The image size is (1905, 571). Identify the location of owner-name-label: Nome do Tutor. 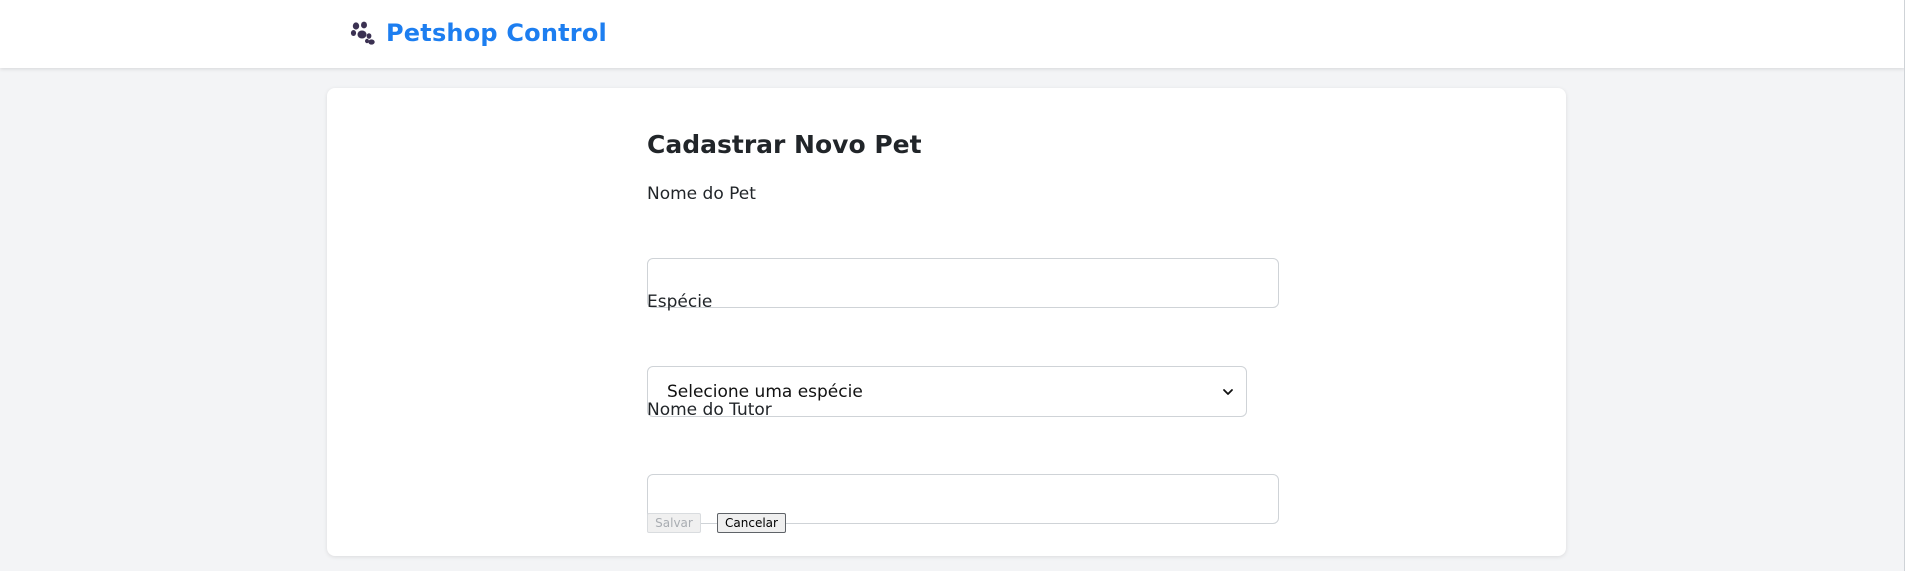
(709, 410).